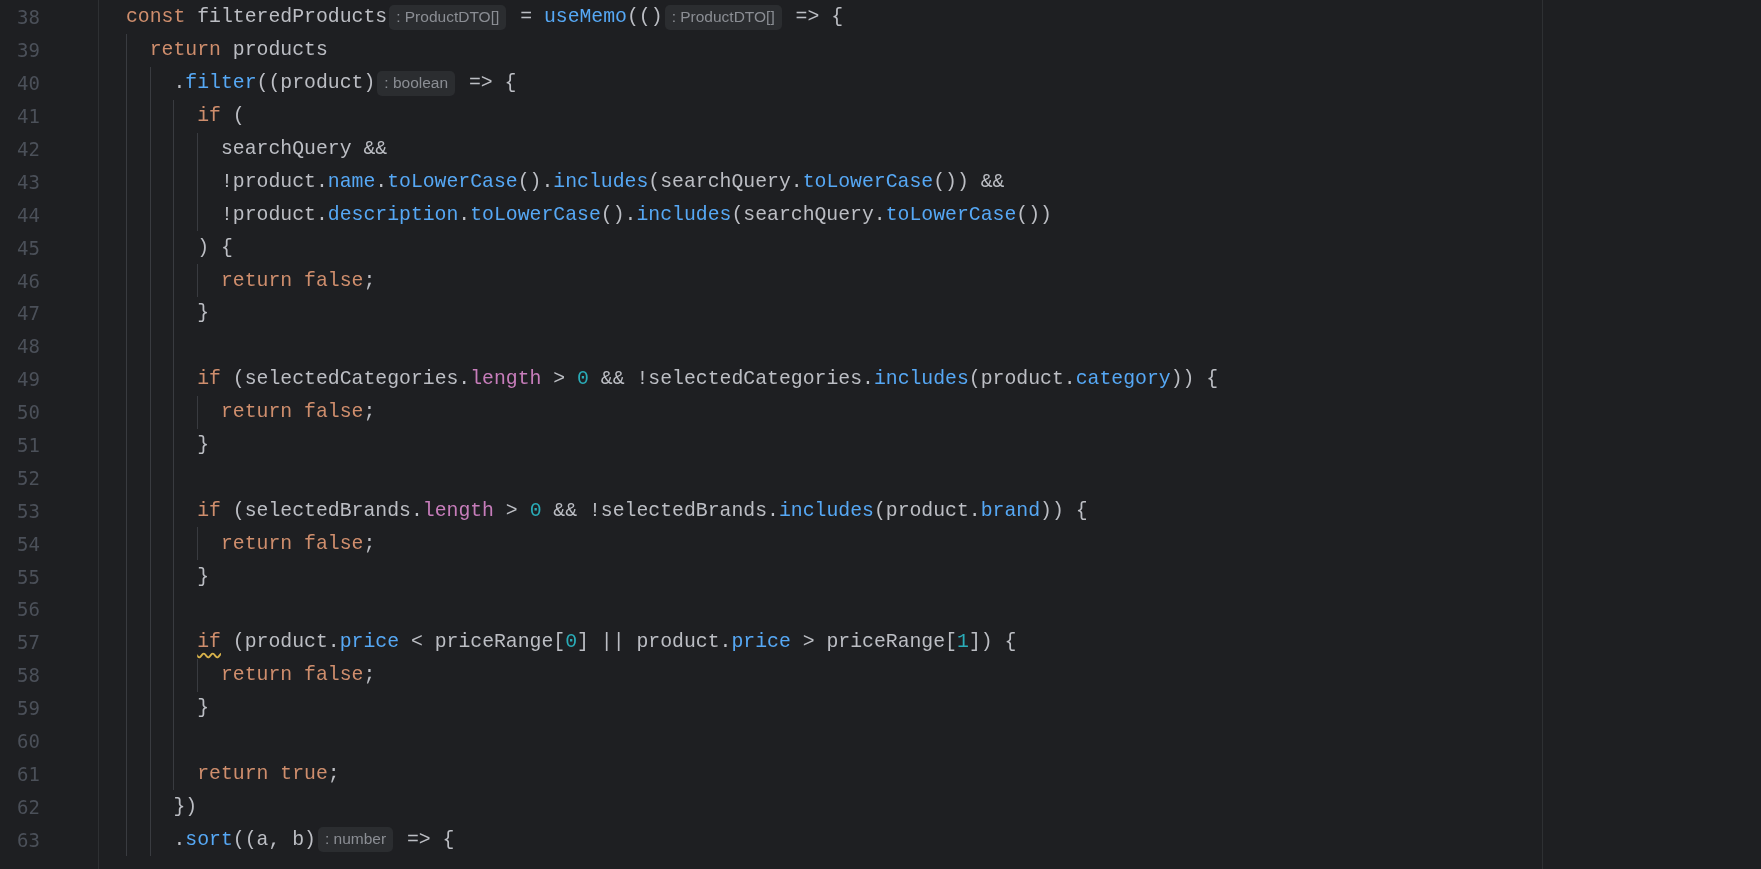 The width and height of the screenshot is (1761, 869). Describe the element at coordinates (1010, 510) in the screenshot. I see `code-token: brand` at that location.